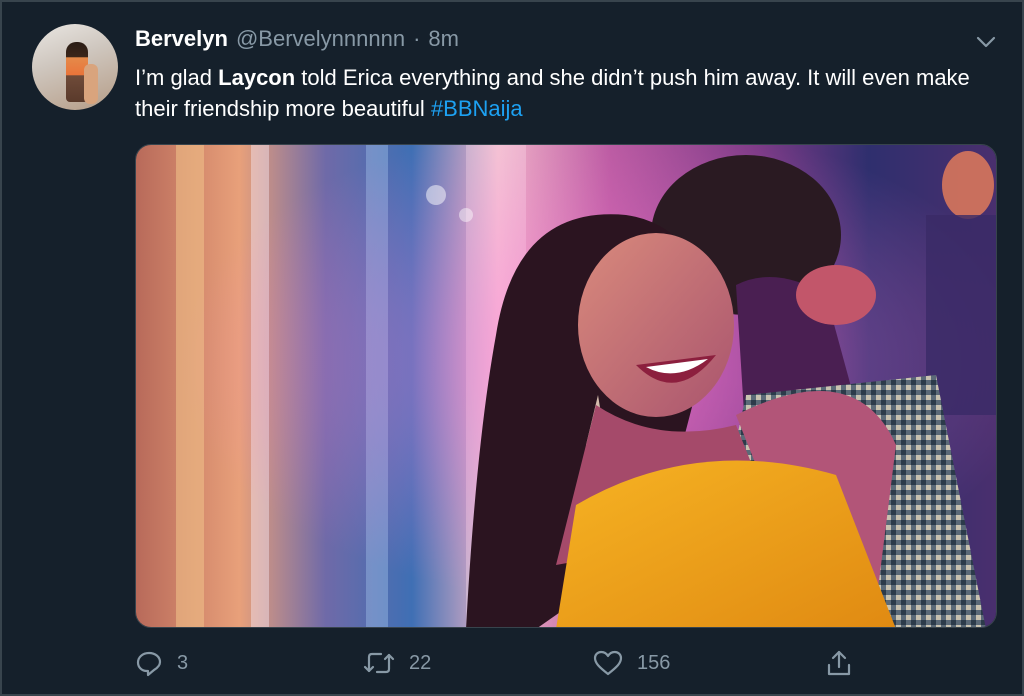  What do you see at coordinates (379, 663) in the screenshot?
I see `retweet-icon` at bounding box center [379, 663].